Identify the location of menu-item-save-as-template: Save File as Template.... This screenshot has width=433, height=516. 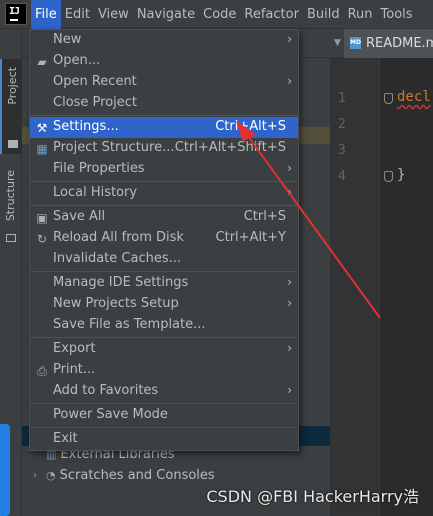
(164, 325).